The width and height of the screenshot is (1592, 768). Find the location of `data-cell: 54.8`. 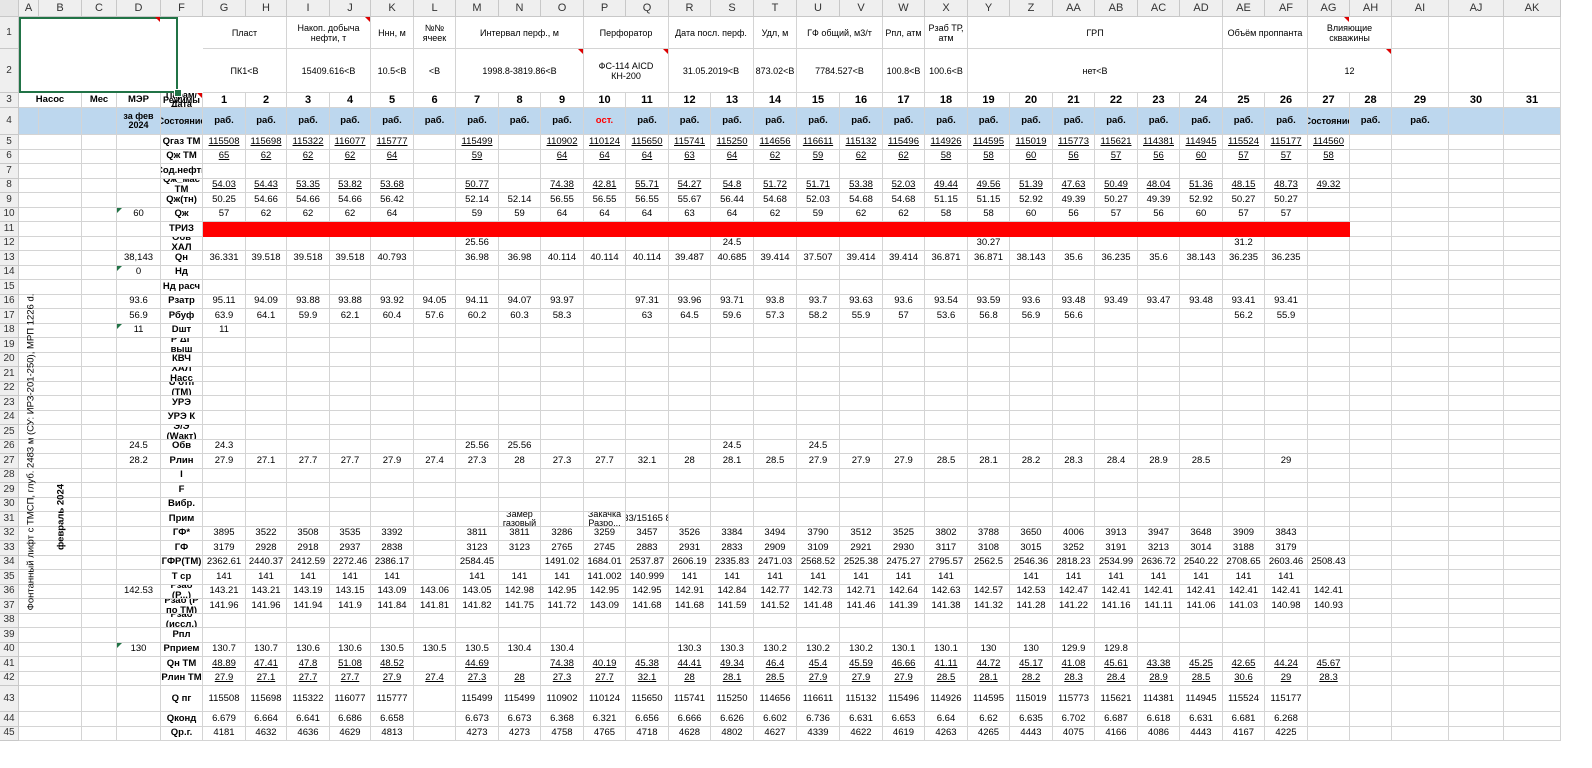

data-cell: 54.8 is located at coordinates (732, 185).